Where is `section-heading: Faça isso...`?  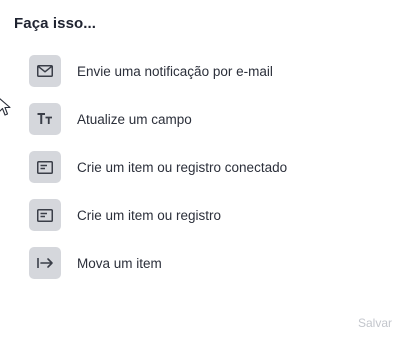
section-heading: Faça isso... is located at coordinates (55, 23).